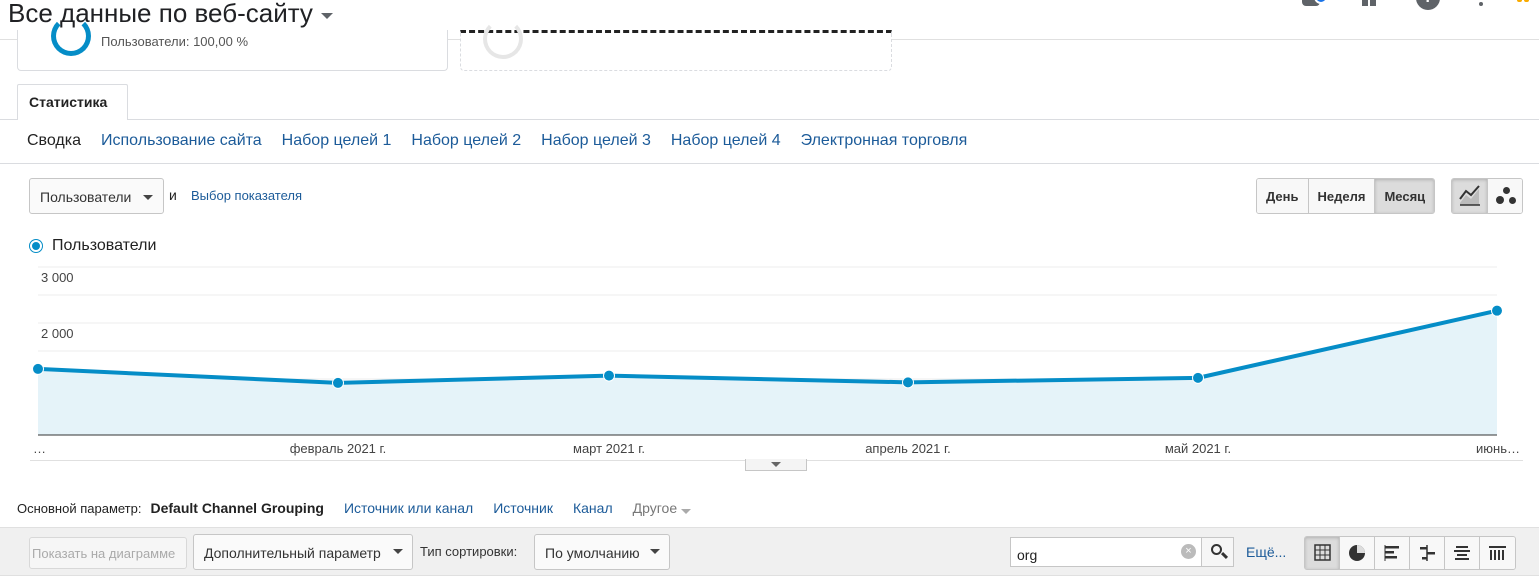  What do you see at coordinates (104, 245) in the screenshot?
I see `legend-series-label: Пользователи` at bounding box center [104, 245].